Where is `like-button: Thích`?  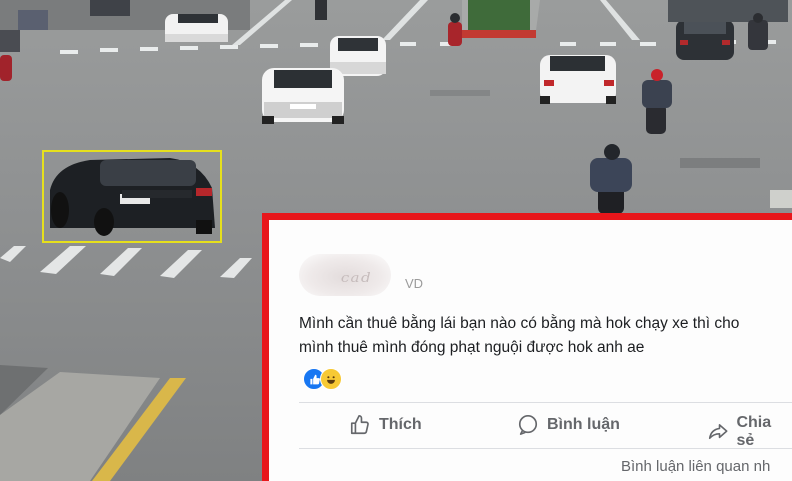
like-button: Thích is located at coordinates (385, 425).